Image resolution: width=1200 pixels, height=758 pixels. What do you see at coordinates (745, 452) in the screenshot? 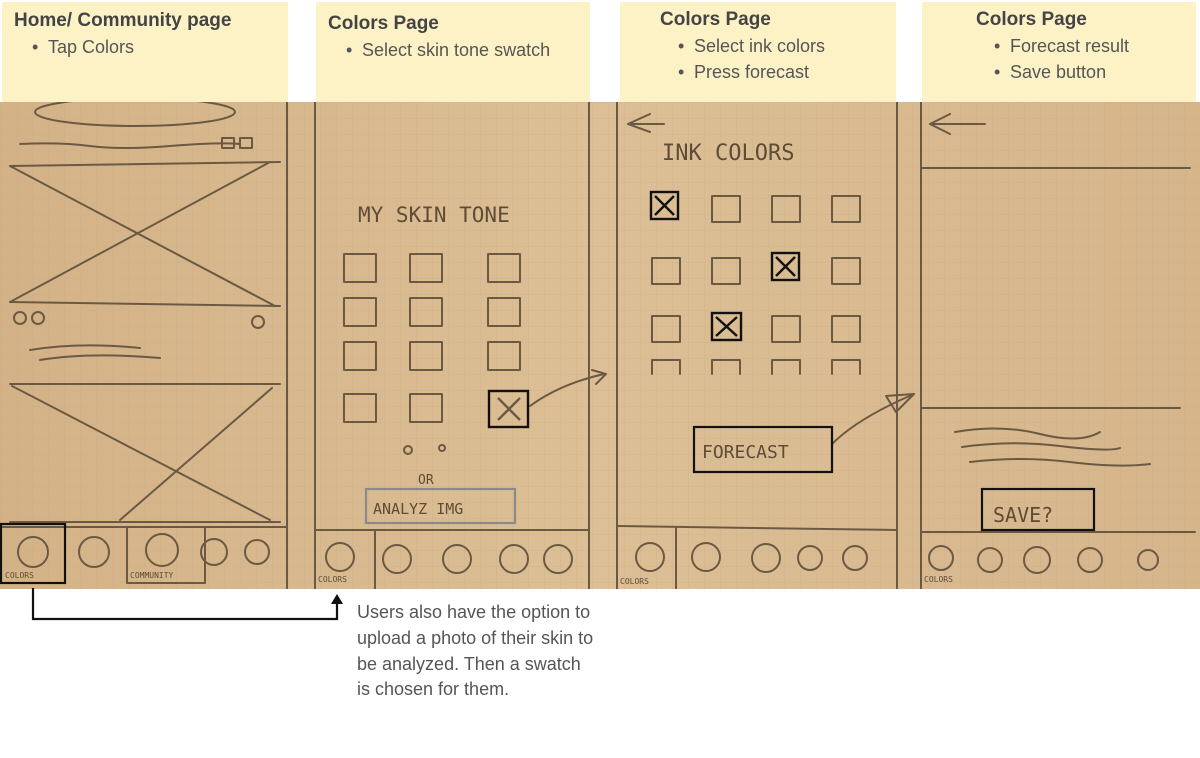
I see `forecast-button-label: FORECAST` at bounding box center [745, 452].